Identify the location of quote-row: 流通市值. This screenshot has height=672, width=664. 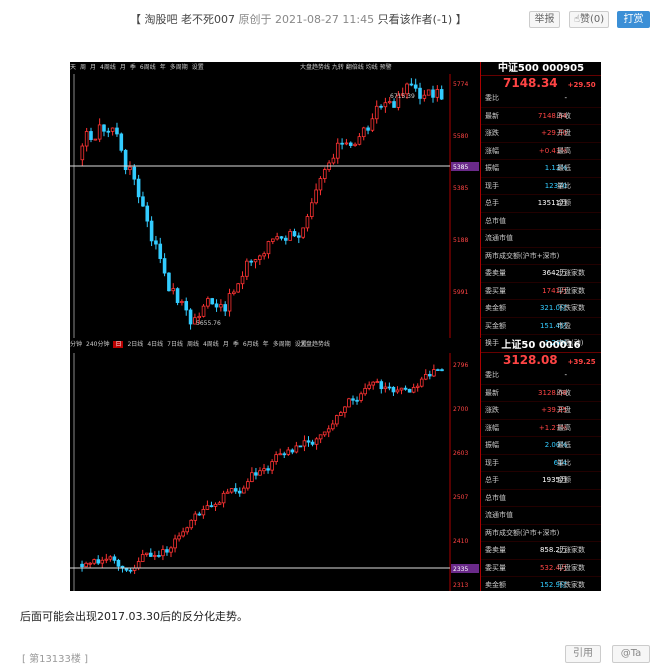
(541, 239).